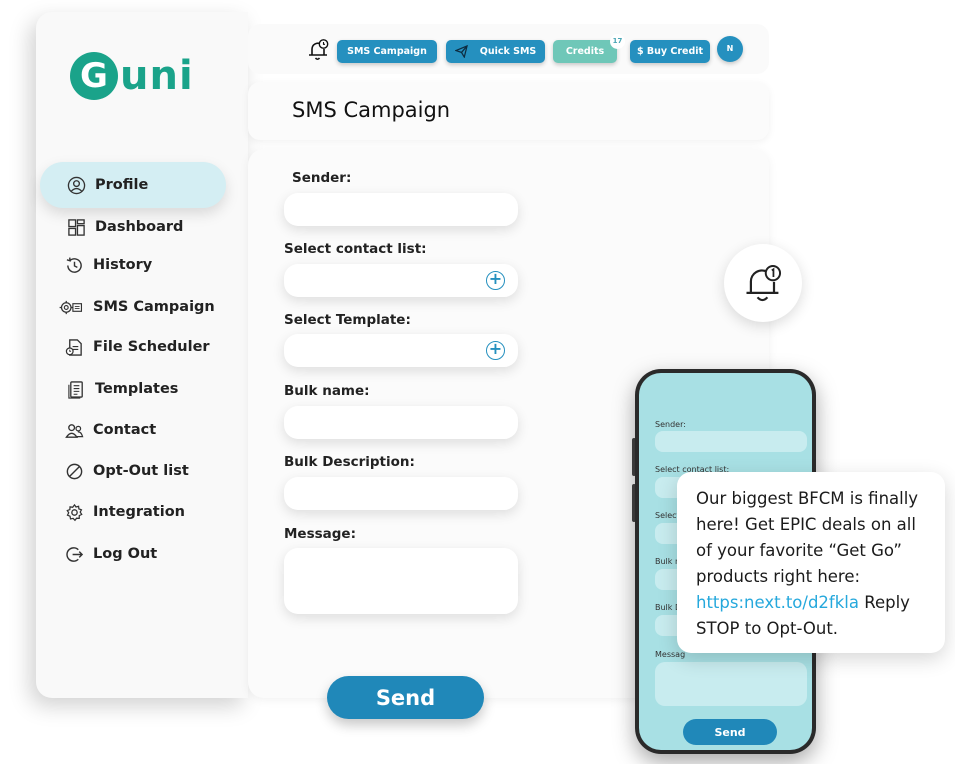  What do you see at coordinates (139, 512) in the screenshot?
I see `sidebar-item-label: Integration` at bounding box center [139, 512].